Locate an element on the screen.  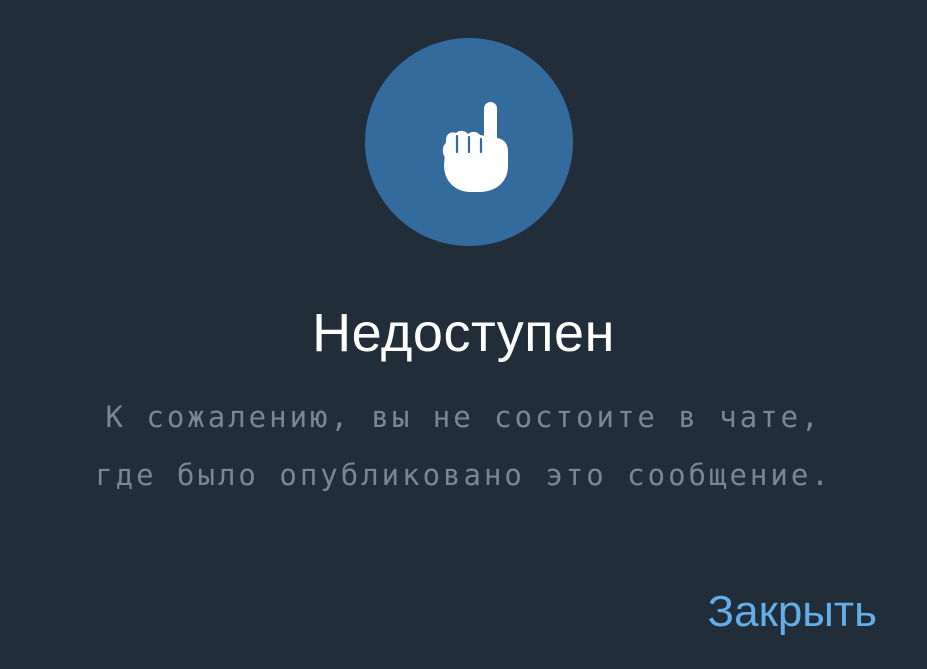
dialog-title: Недоступен is located at coordinates (463, 333).